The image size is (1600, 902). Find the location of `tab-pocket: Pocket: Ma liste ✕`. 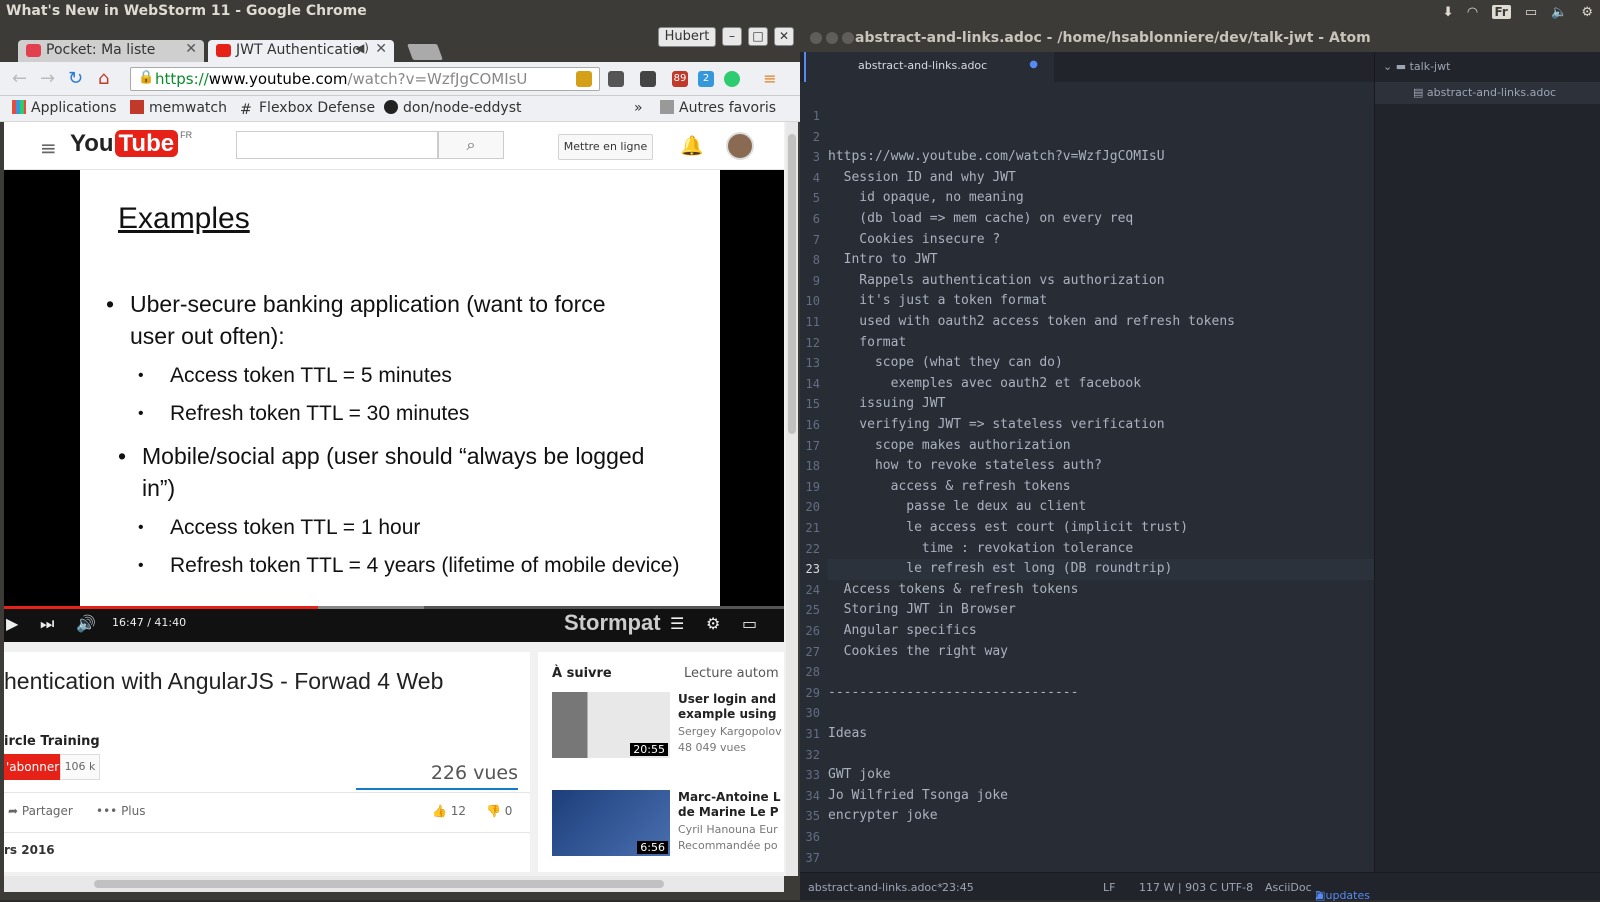

tab-pocket: Pocket: Ma liste ✕ is located at coordinates (111, 51).